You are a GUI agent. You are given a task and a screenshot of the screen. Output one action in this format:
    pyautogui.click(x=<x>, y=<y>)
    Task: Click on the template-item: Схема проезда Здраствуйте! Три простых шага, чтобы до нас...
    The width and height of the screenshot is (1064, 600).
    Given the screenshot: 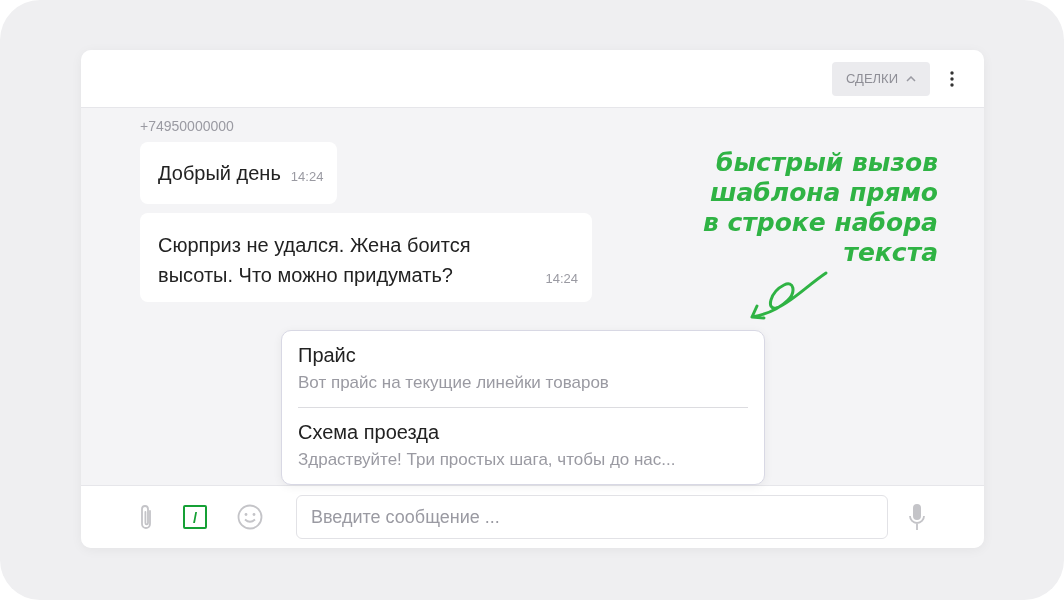 What is the action you would take?
    pyautogui.click(x=523, y=445)
    